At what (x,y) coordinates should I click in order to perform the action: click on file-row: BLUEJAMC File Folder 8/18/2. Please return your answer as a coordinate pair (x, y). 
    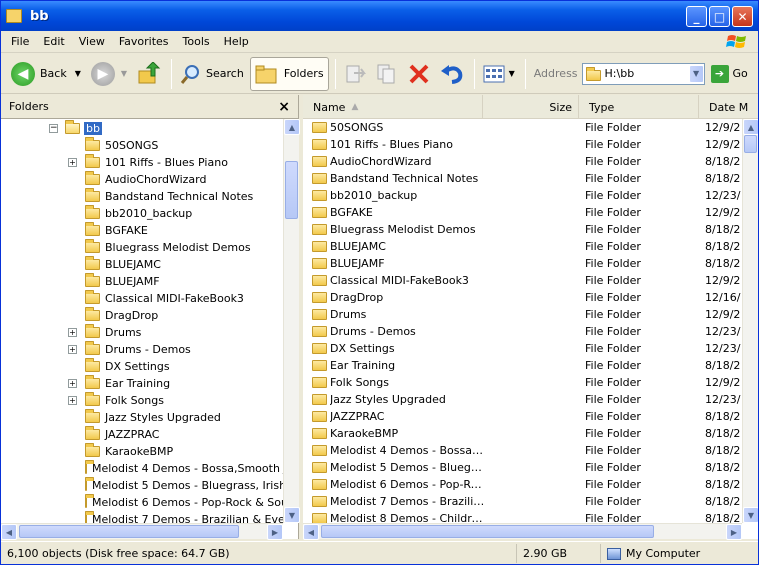
    Looking at the image, I should click on (522, 246).